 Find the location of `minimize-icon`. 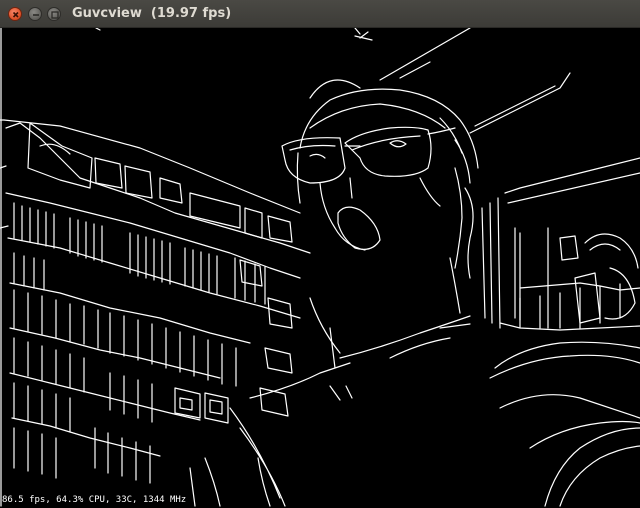

minimize-icon is located at coordinates (36, 15).